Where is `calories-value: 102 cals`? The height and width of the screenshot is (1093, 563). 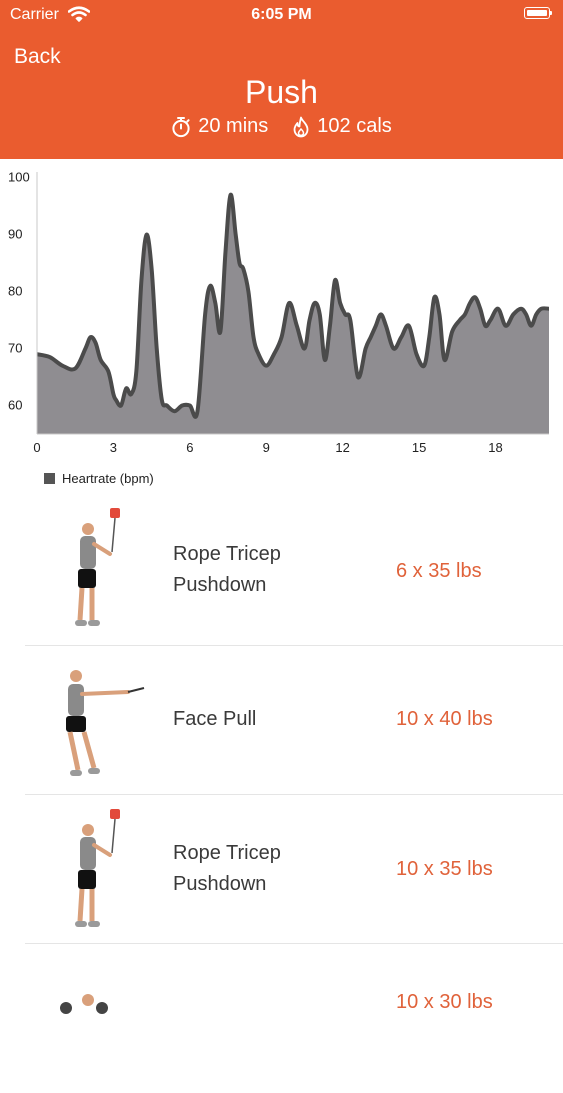
calories-value: 102 cals is located at coordinates (354, 126).